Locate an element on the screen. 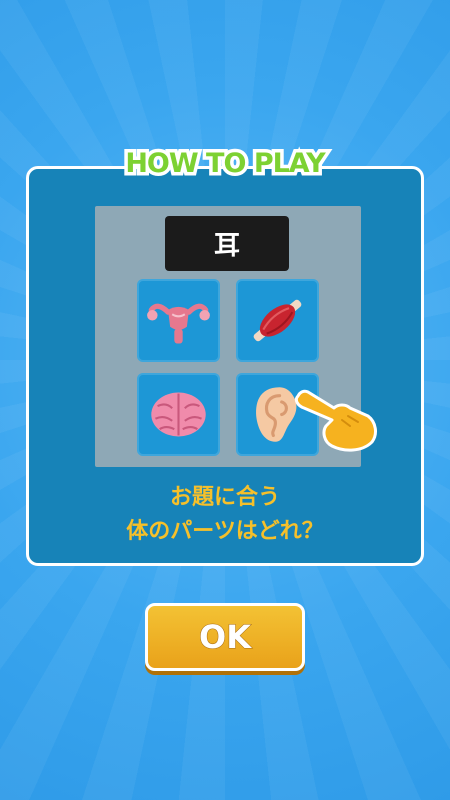 Image resolution: width=450 pixels, height=800 pixels. muscle-icon is located at coordinates (277, 320).